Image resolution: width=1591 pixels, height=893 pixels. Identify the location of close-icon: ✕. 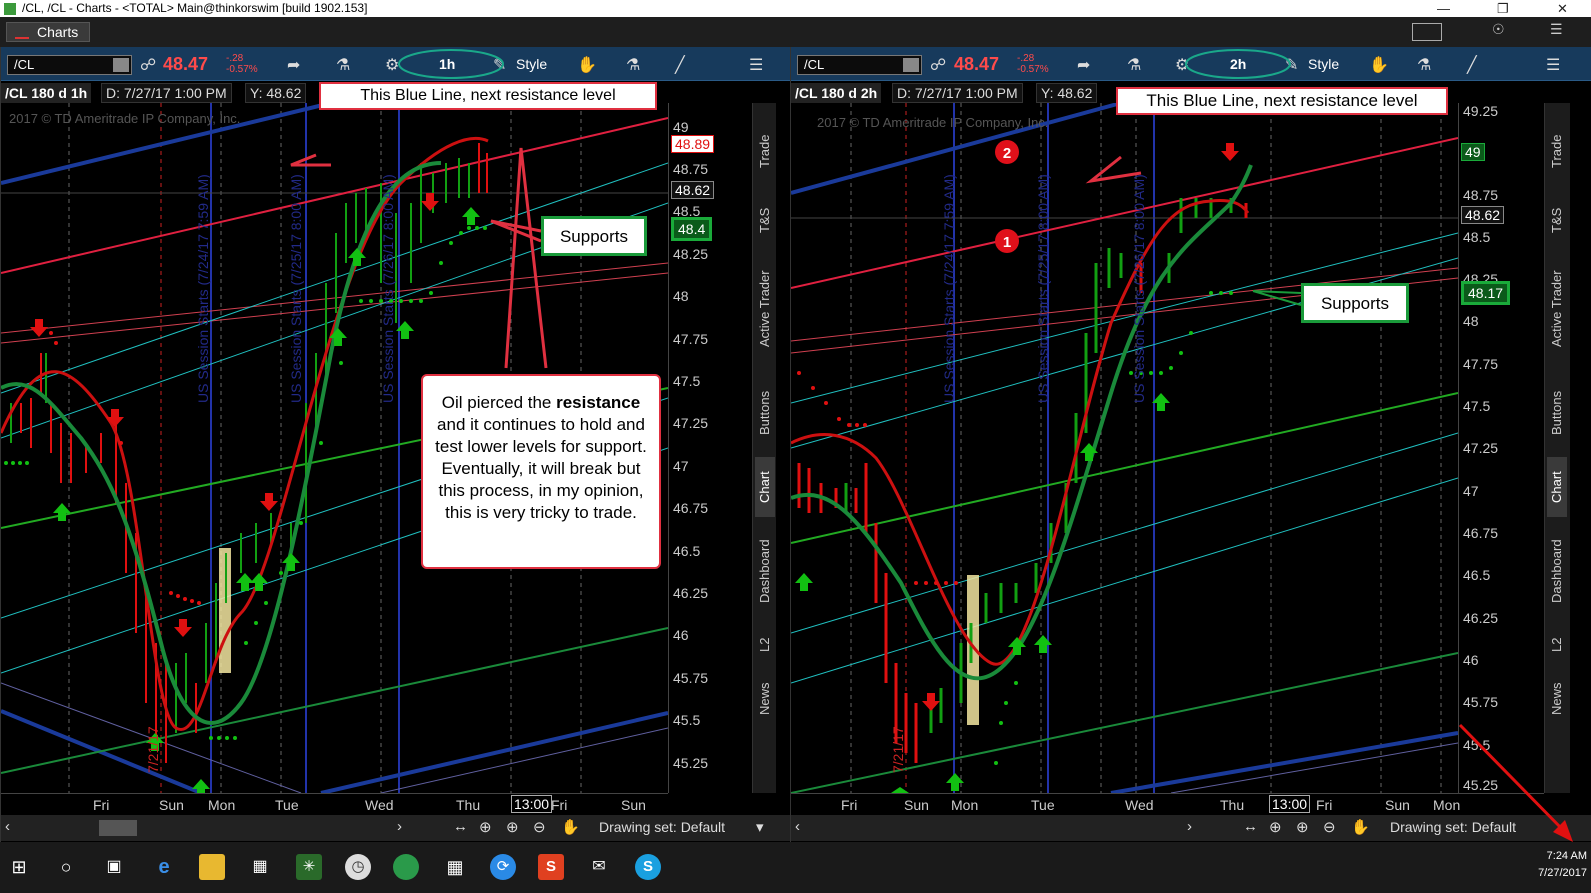
(1562, 8).